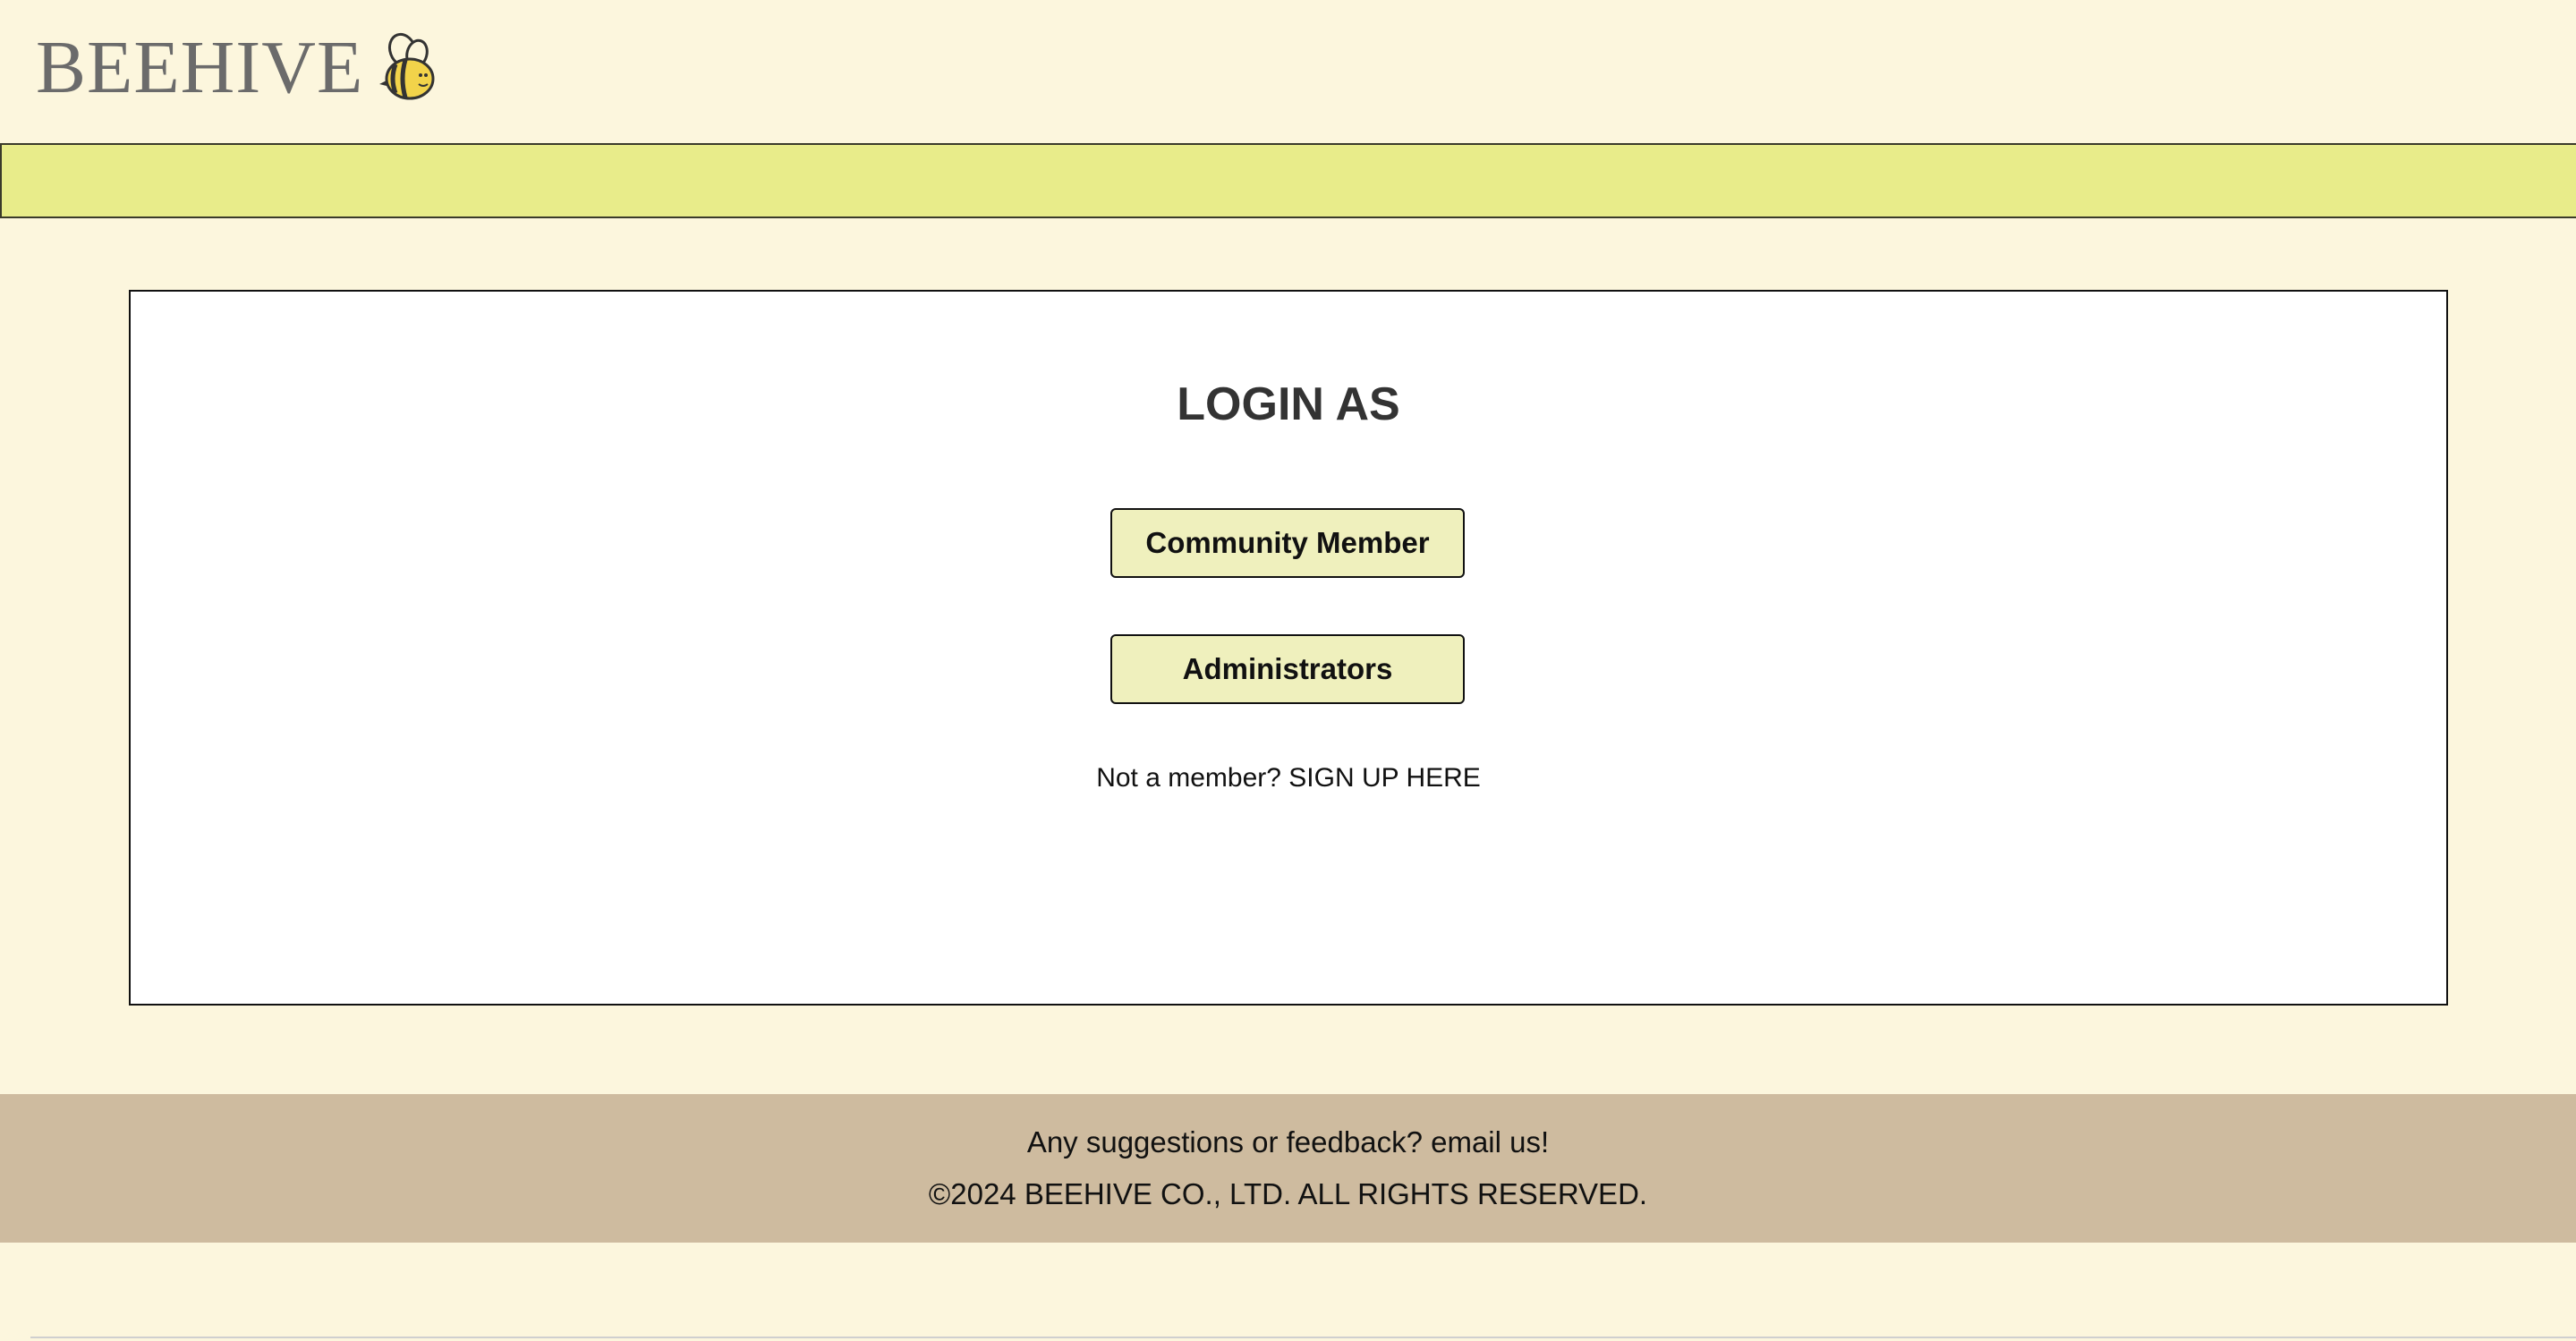  What do you see at coordinates (410, 68) in the screenshot?
I see `bee-icon` at bounding box center [410, 68].